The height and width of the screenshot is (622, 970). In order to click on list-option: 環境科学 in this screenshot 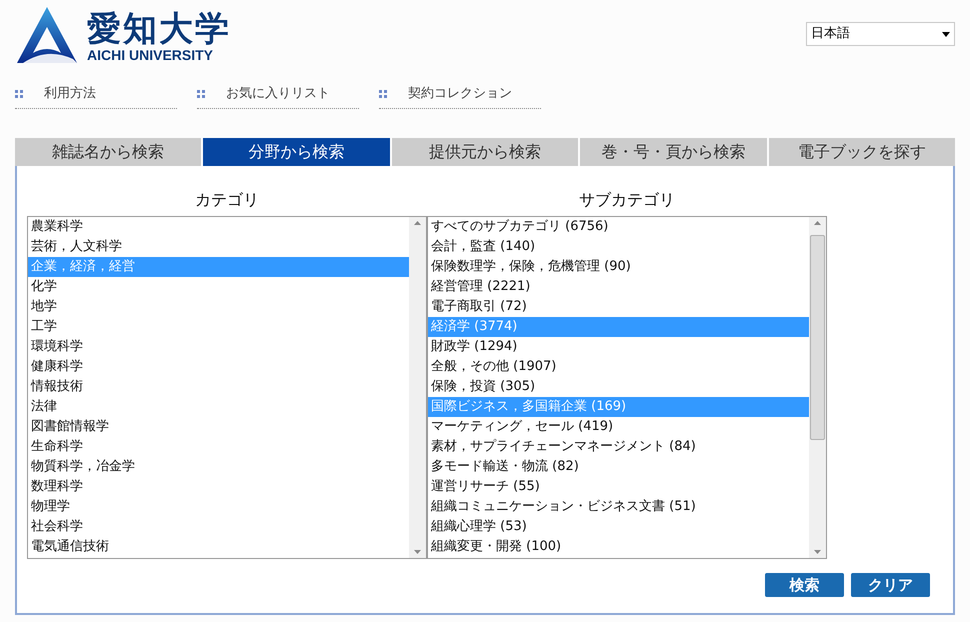, I will do `click(218, 347)`.